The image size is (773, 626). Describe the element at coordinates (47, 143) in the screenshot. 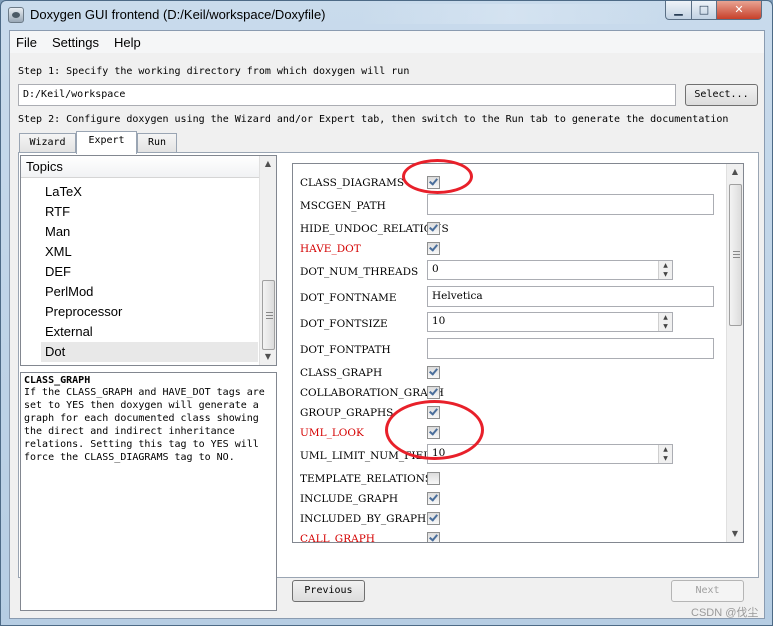

I see `tab-wizard: Wizard` at that location.